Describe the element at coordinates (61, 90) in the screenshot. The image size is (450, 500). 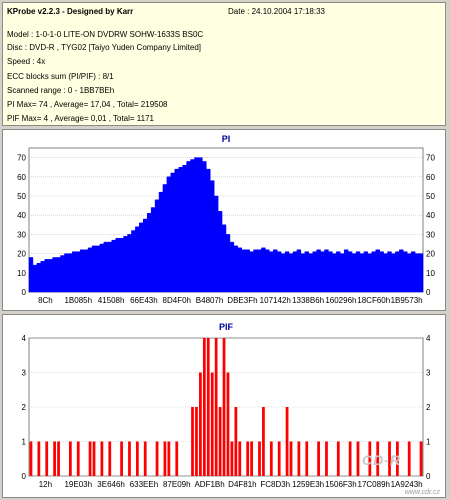
I see `range-info: Scanned range : 0 - 1BB7BEh` at that location.